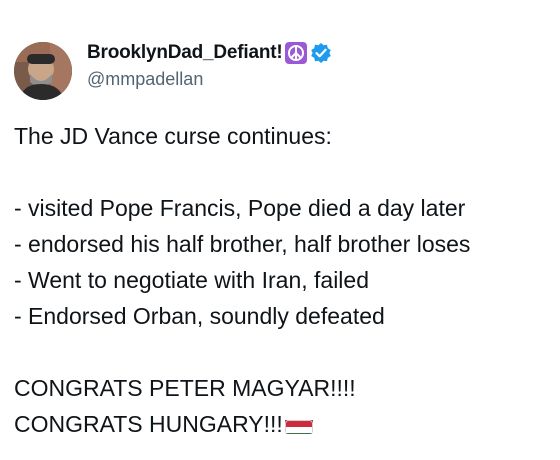 Image resolution: width=560 pixels, height=460 pixels. I want to click on tweet-header: BrooklynDad_Defiant! @mmpadellan, so click(279, 70).